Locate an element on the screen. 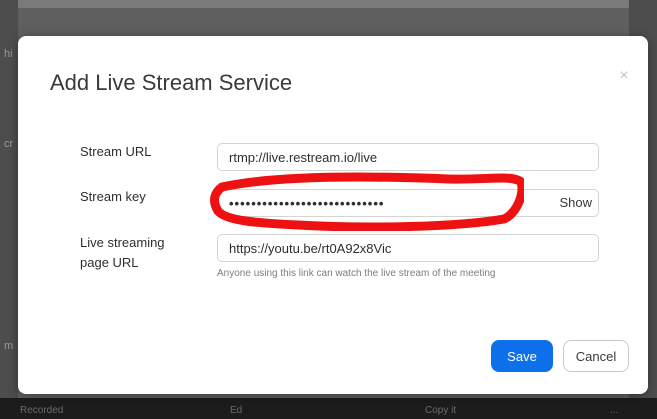 Image resolution: width=657 pixels, height=419 pixels. stream-key-field: Show is located at coordinates (408, 203).